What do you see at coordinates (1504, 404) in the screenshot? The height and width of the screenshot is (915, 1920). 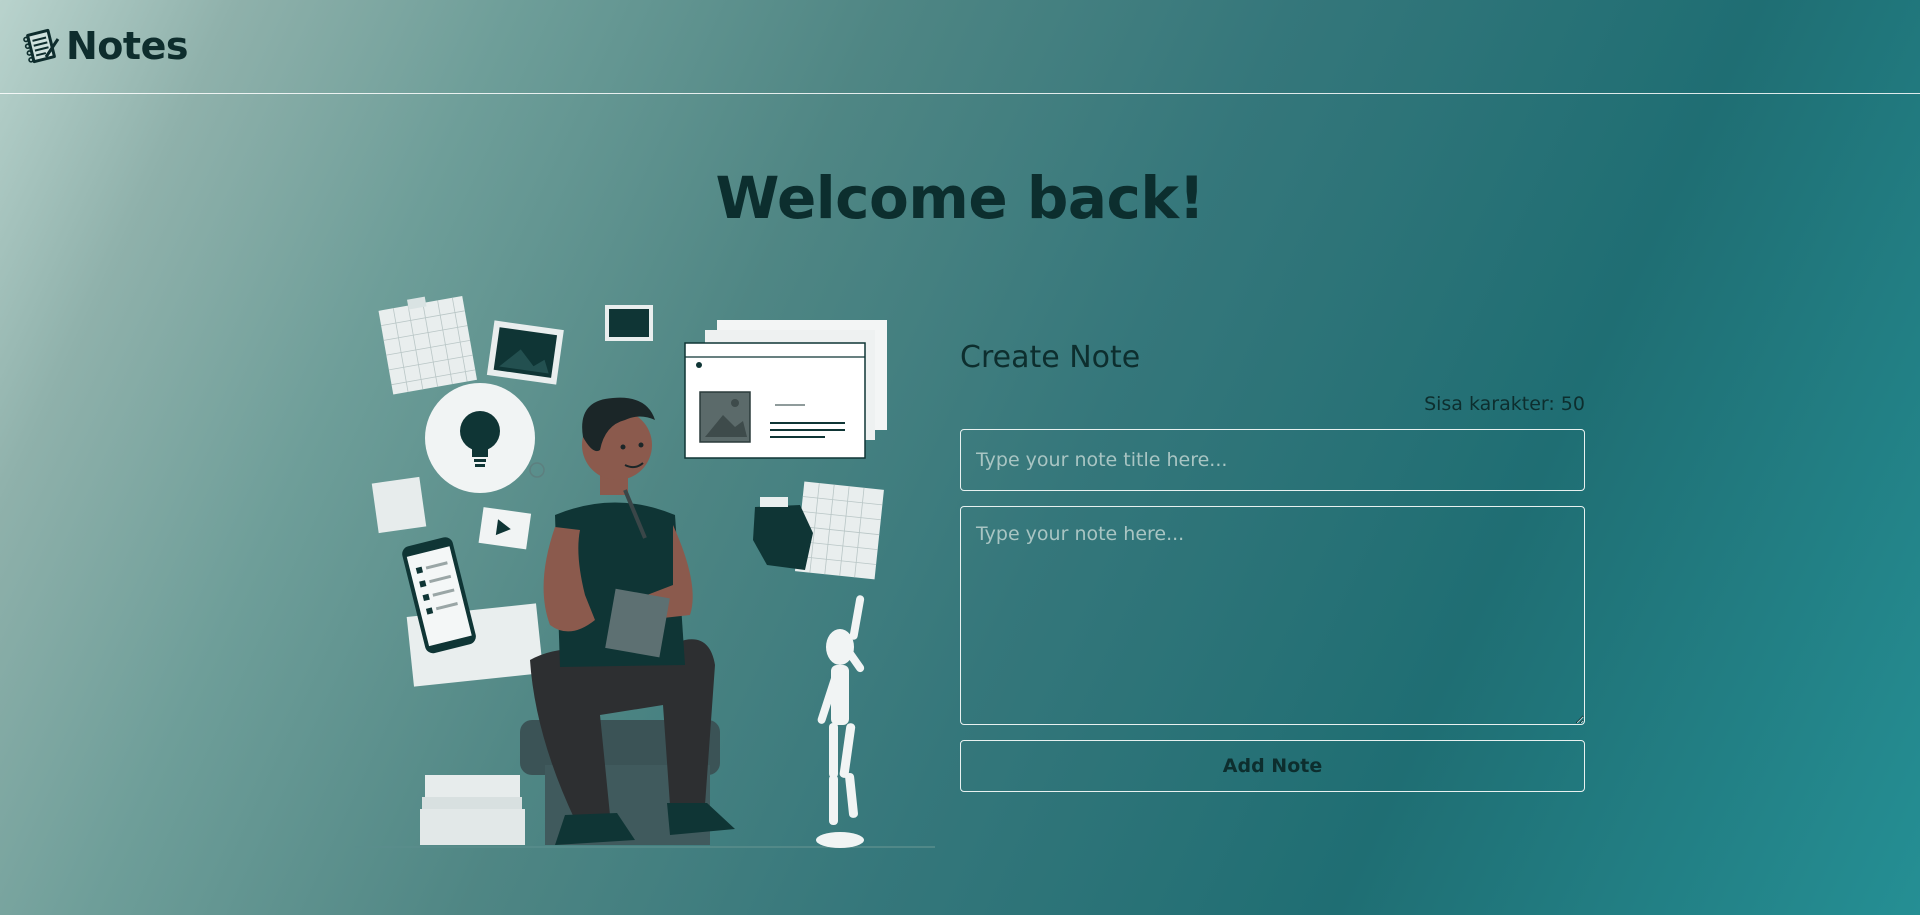 I see `char-count: Sisa karakter: 50` at bounding box center [1504, 404].